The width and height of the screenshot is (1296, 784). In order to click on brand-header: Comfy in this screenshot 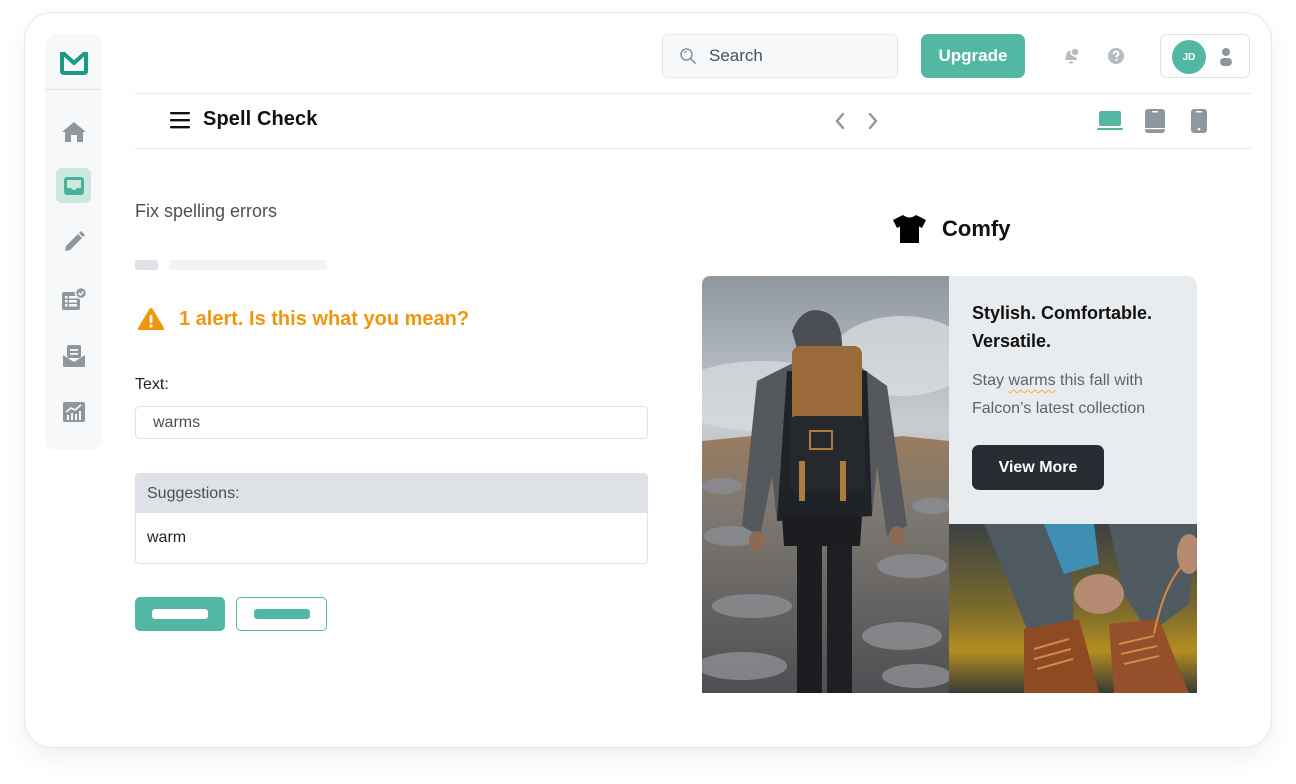, I will do `click(951, 229)`.